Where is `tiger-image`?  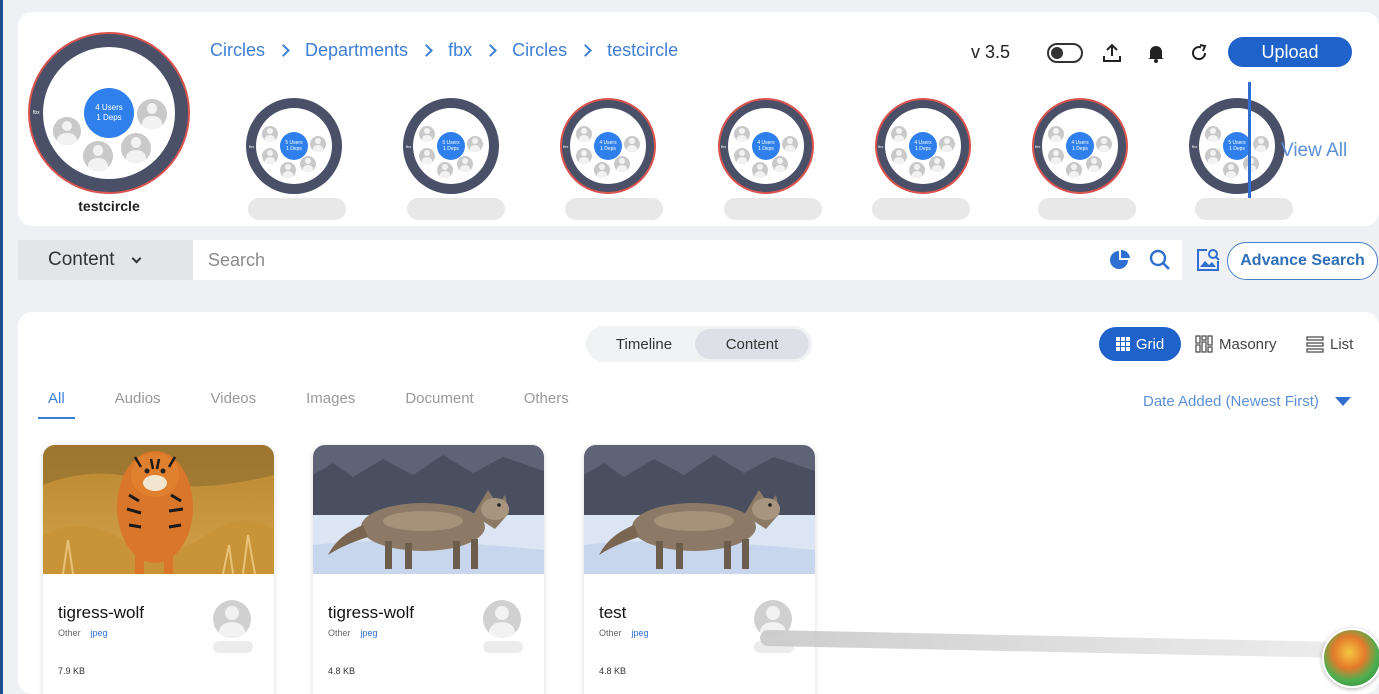 tiger-image is located at coordinates (158, 509).